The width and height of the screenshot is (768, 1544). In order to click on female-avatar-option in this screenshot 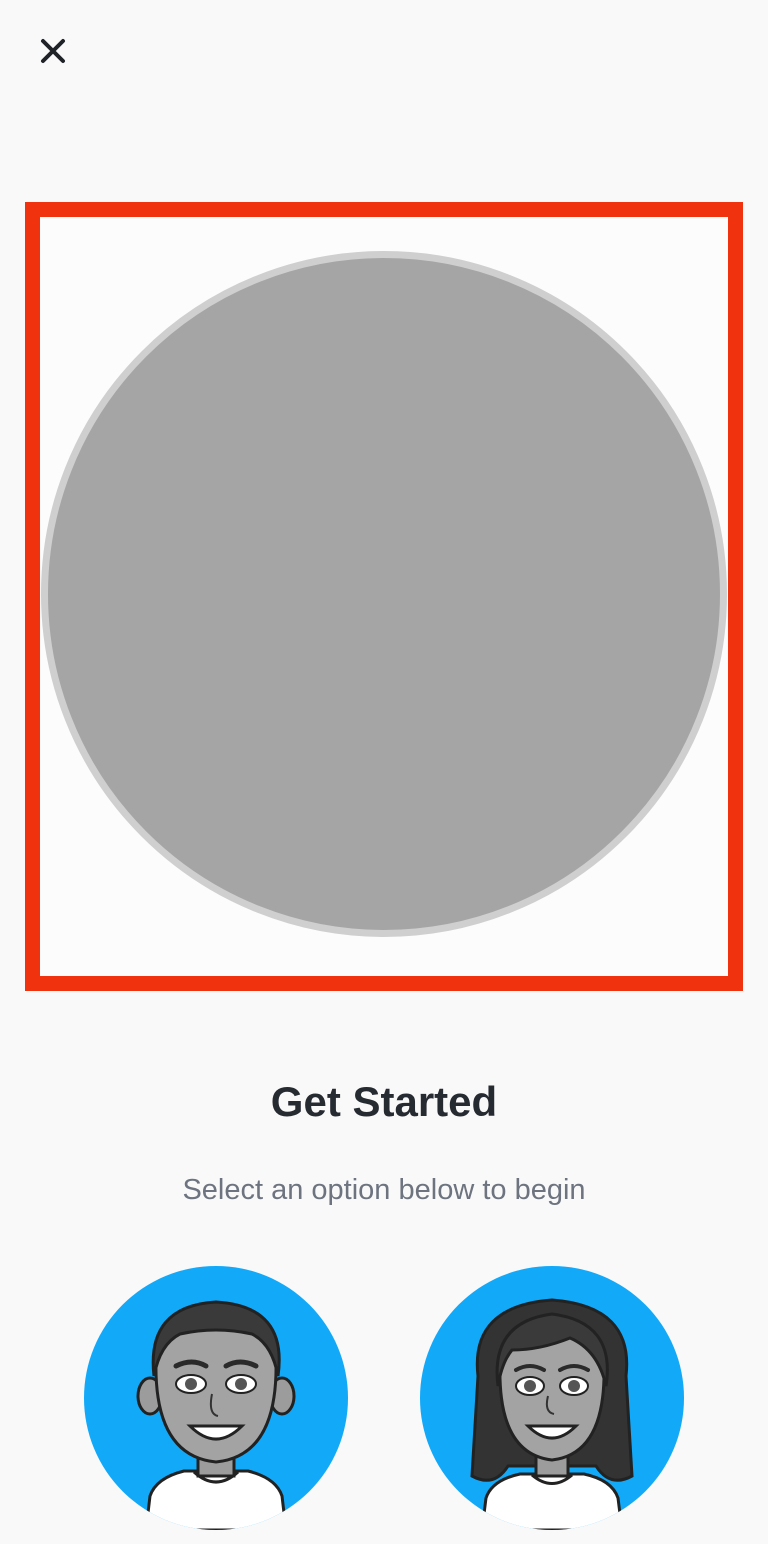, I will do `click(552, 1398)`.